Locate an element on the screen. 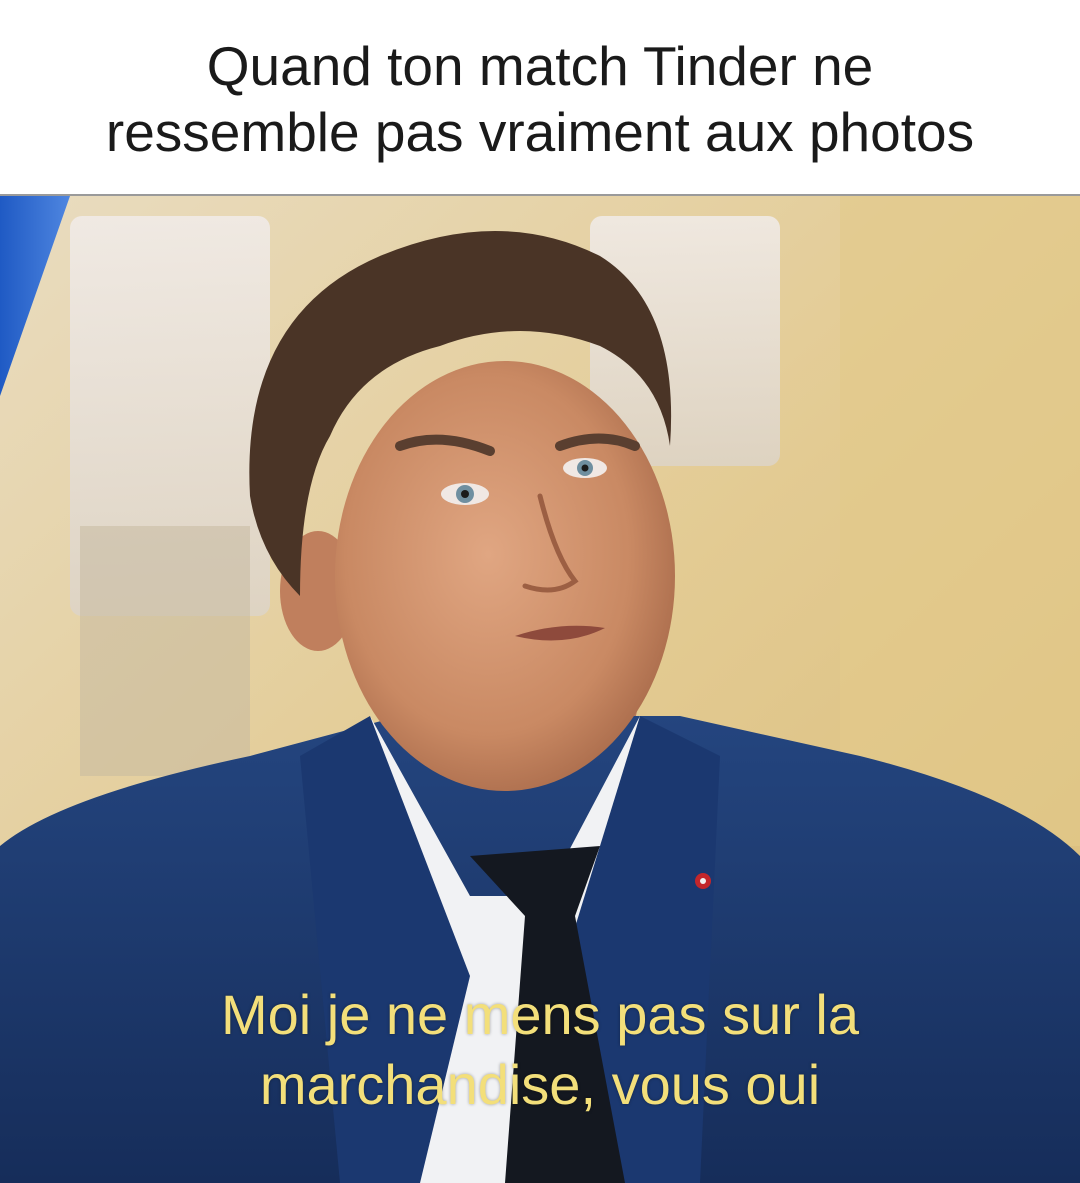 The height and width of the screenshot is (1183, 1080). window-left-lower is located at coordinates (165, 651).